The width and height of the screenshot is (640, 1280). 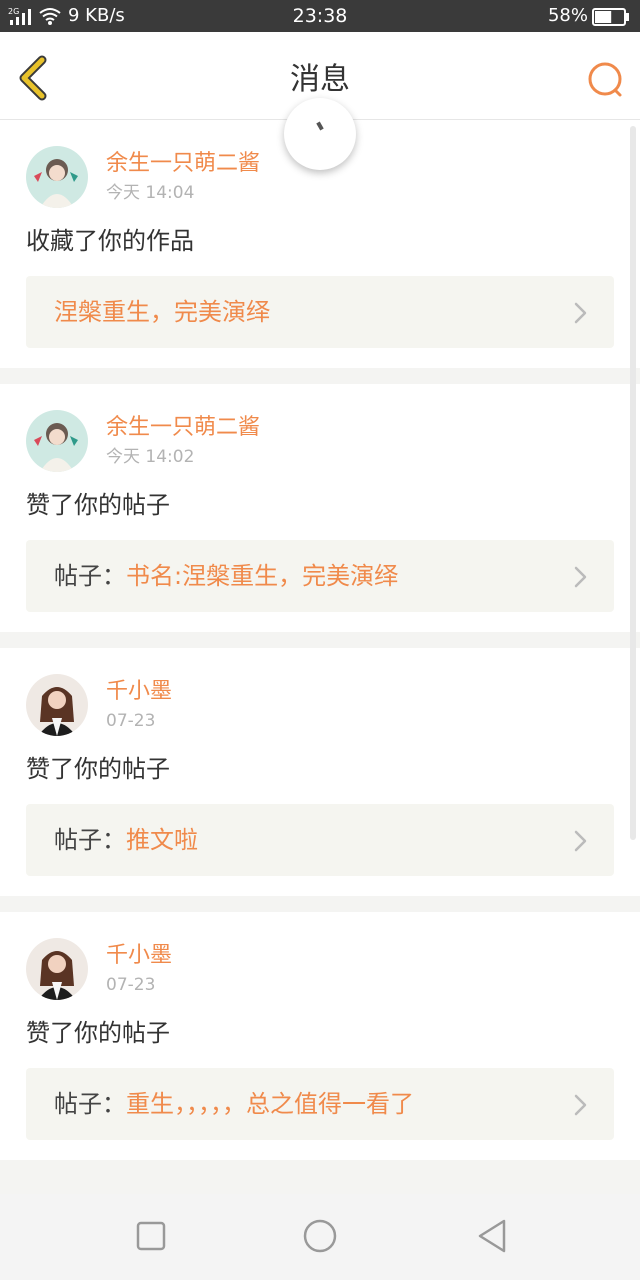 I want to click on circle-icon, so click(x=320, y=1236).